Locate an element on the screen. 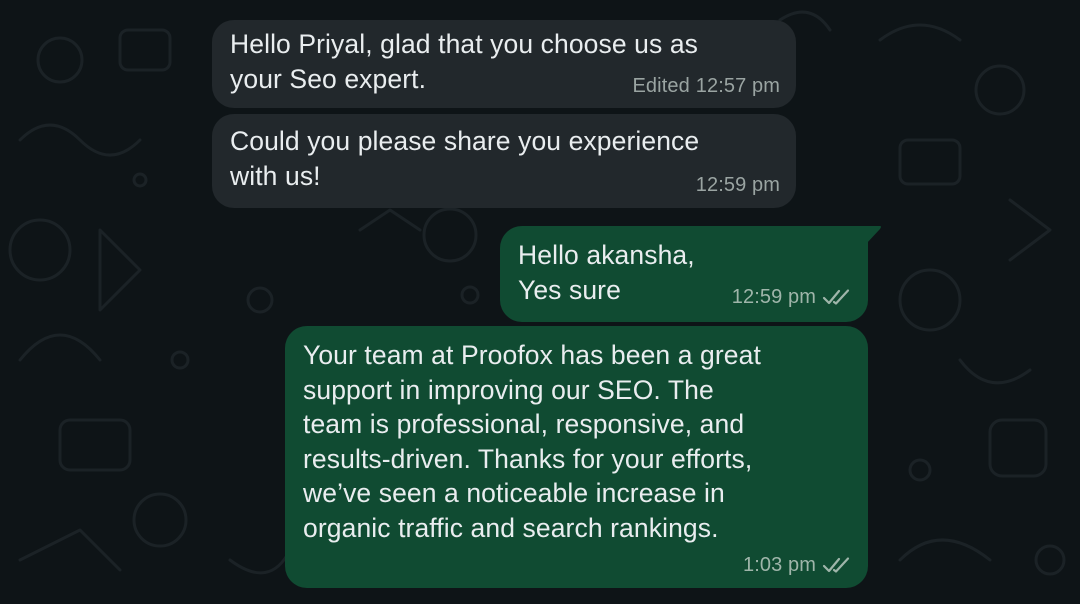 Image resolution: width=1080 pixels, height=604 pixels. message-meta: 1:03 pm is located at coordinates (798, 565).